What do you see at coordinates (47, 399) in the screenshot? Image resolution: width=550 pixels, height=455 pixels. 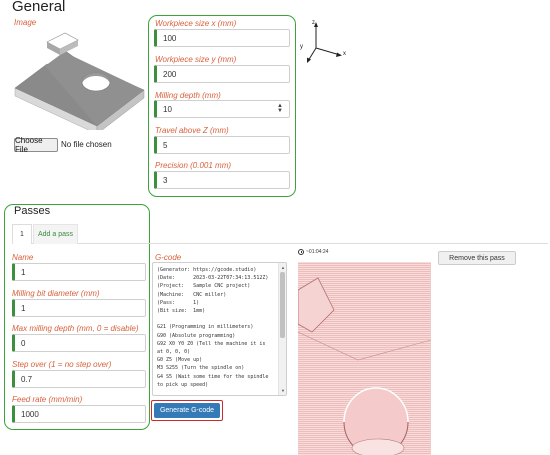 I see `feed-rate-label: Feed rate (mm/min)` at bounding box center [47, 399].